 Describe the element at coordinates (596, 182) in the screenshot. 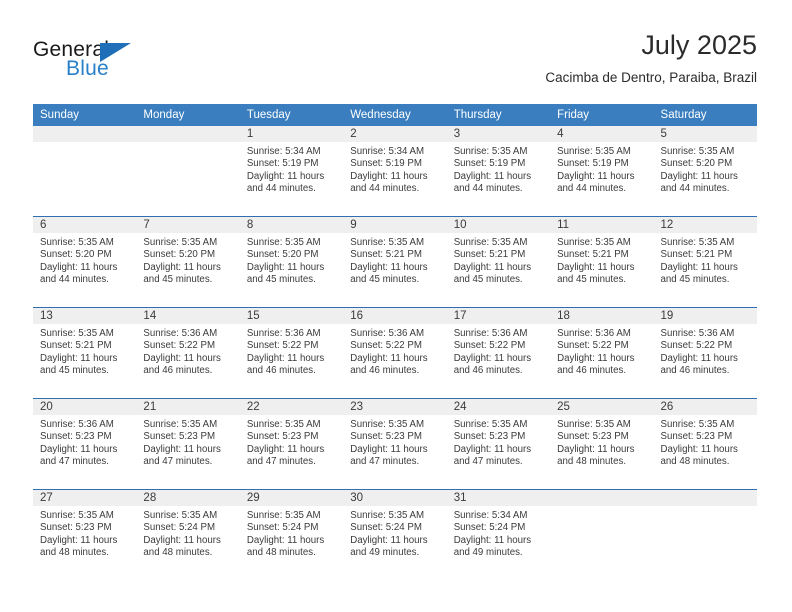

I see `daylight-text: Daylight: 11 hours and 44 minutes.` at that location.